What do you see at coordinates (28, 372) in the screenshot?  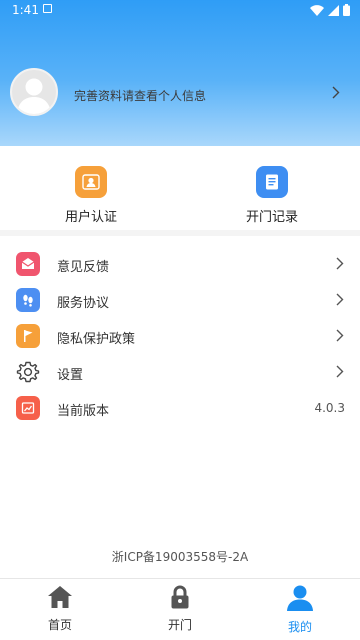 I see `gear-icon` at bounding box center [28, 372].